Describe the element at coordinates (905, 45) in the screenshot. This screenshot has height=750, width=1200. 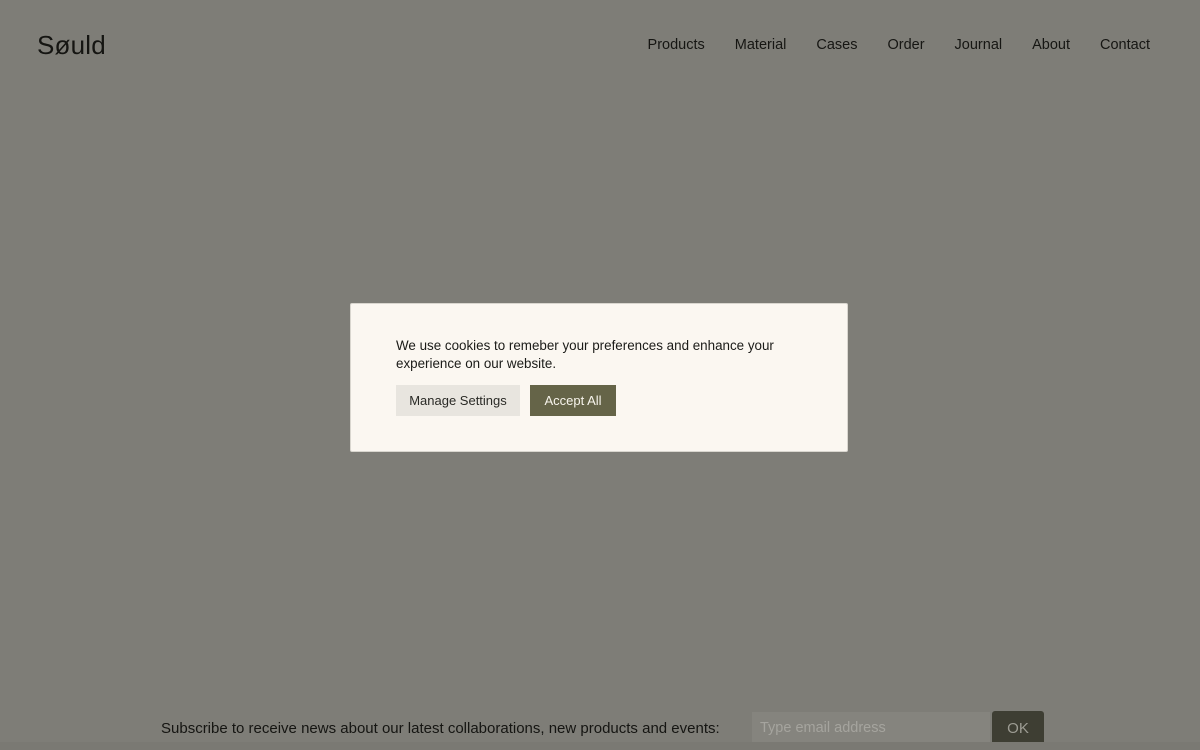
I see `nav-item-order: Order` at that location.